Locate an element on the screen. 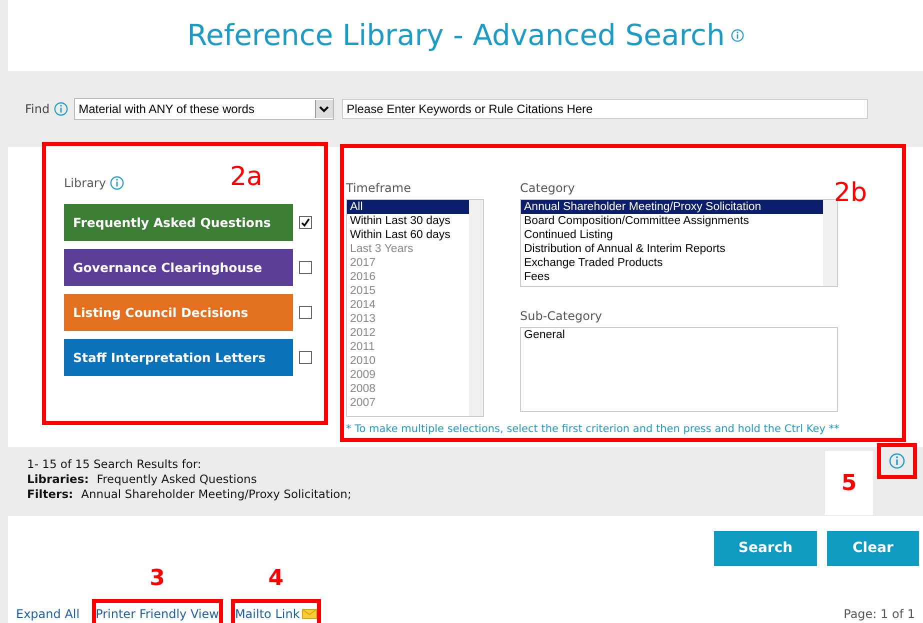 This screenshot has width=923, height=623. match-mode-select: Material with ANY of these words is located at coordinates (204, 109).